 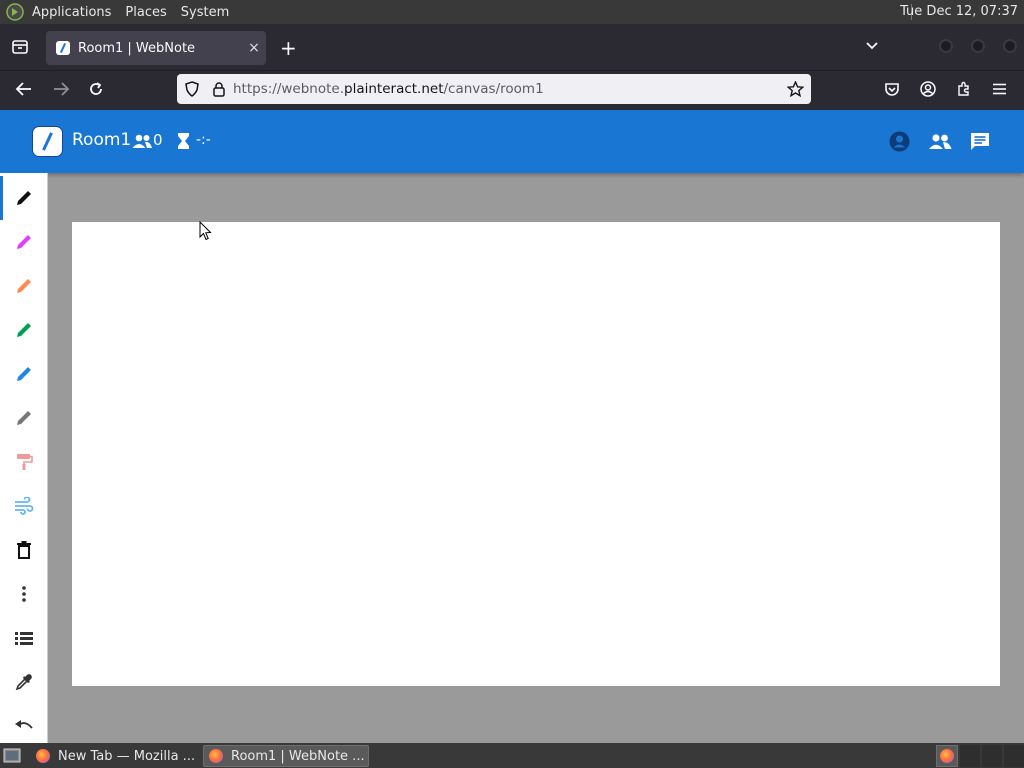 What do you see at coordinates (288, 48) in the screenshot?
I see `new-tab-button: +` at bounding box center [288, 48].